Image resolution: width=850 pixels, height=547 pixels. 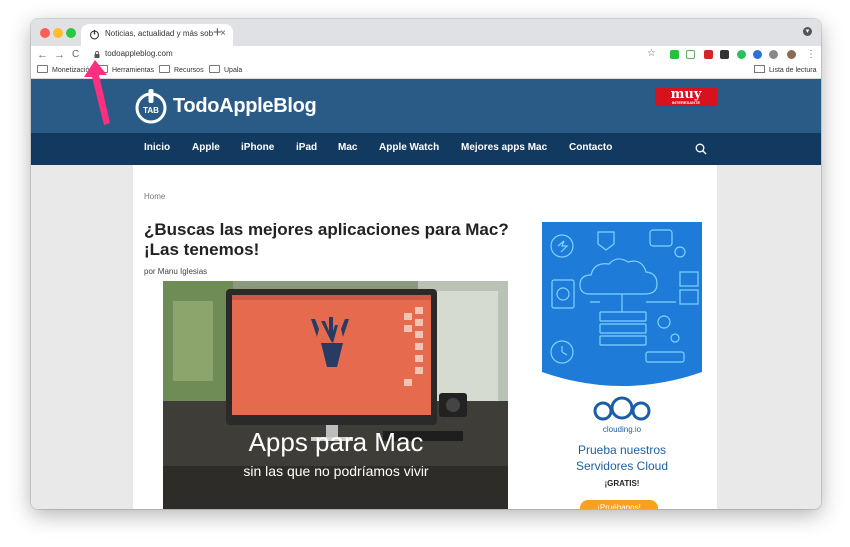 I want to click on reading-list-icon, so click(x=759, y=69).